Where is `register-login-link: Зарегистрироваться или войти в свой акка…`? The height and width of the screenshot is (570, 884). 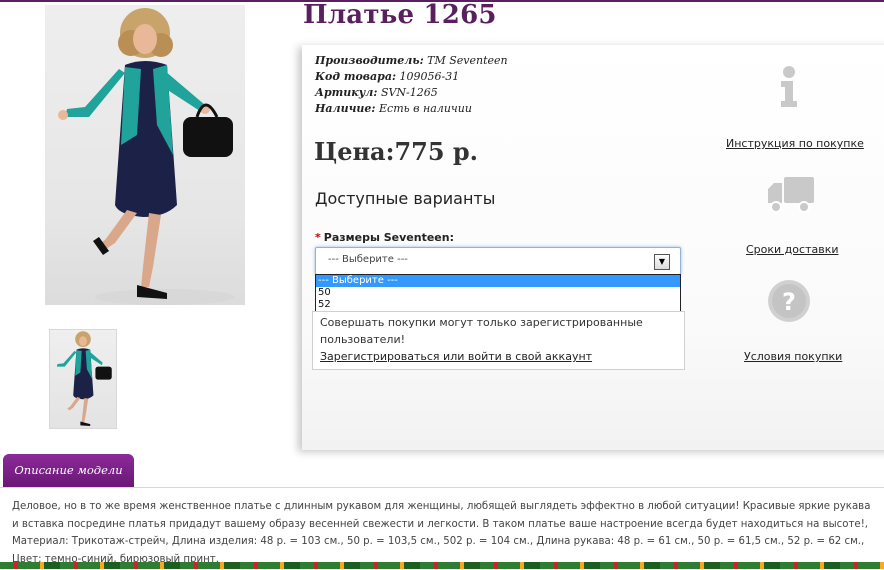 register-login-link: Зарегистрироваться или войти в свой акка… is located at coordinates (456, 356).